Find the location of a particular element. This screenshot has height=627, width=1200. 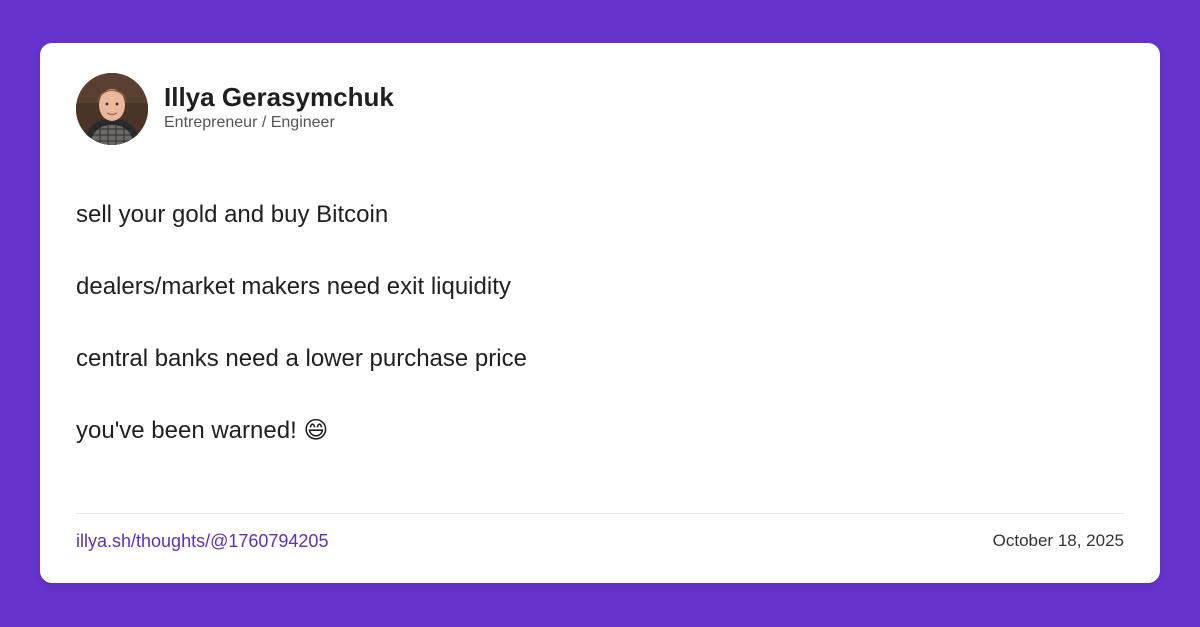

footer-divider is located at coordinates (600, 513).